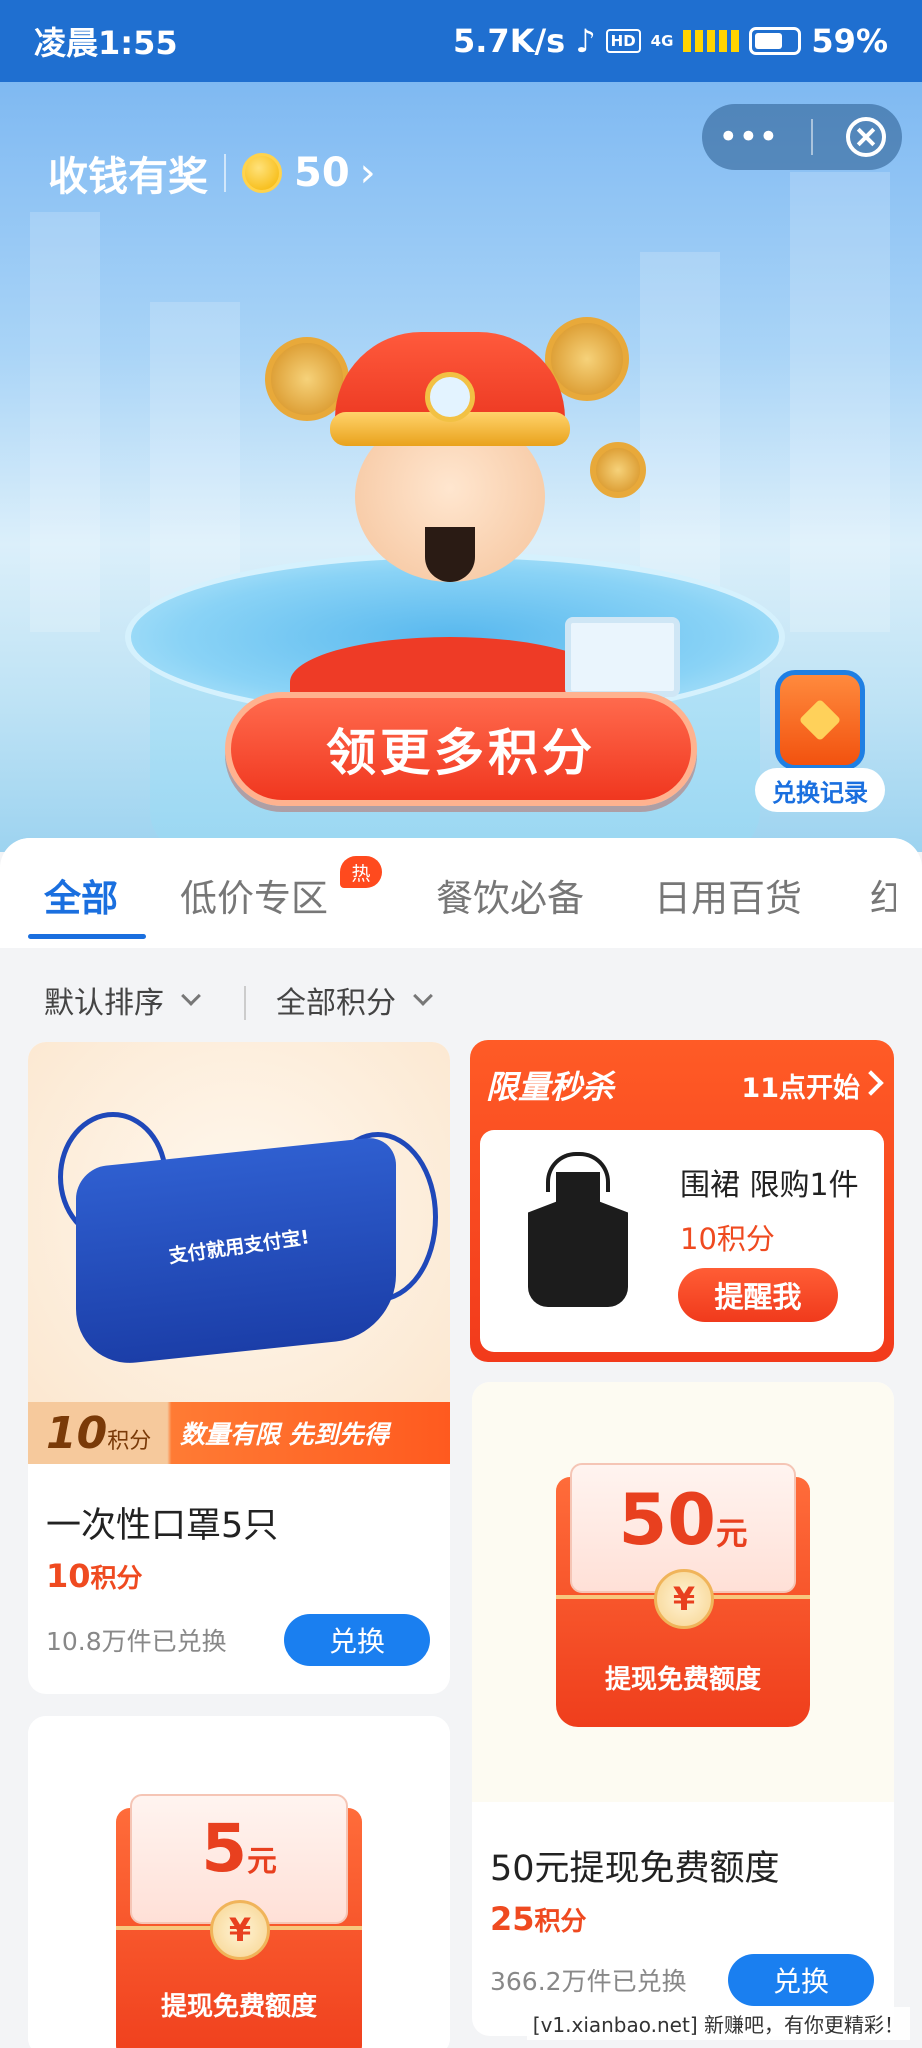 The image size is (922, 2048). What do you see at coordinates (368, 173) in the screenshot?
I see `chevron-right-icon: ›` at bounding box center [368, 173].